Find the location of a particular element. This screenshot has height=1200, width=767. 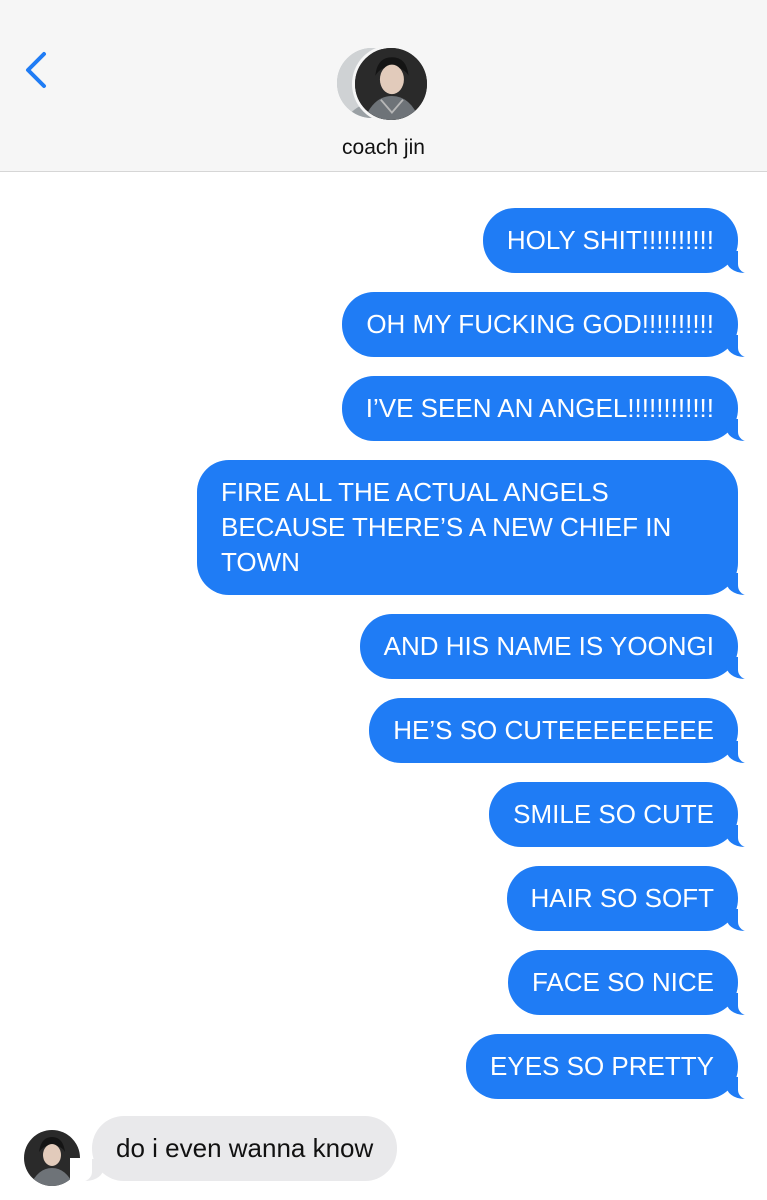

message-bubble-received: do i even wanna know is located at coordinates (233, 1149).